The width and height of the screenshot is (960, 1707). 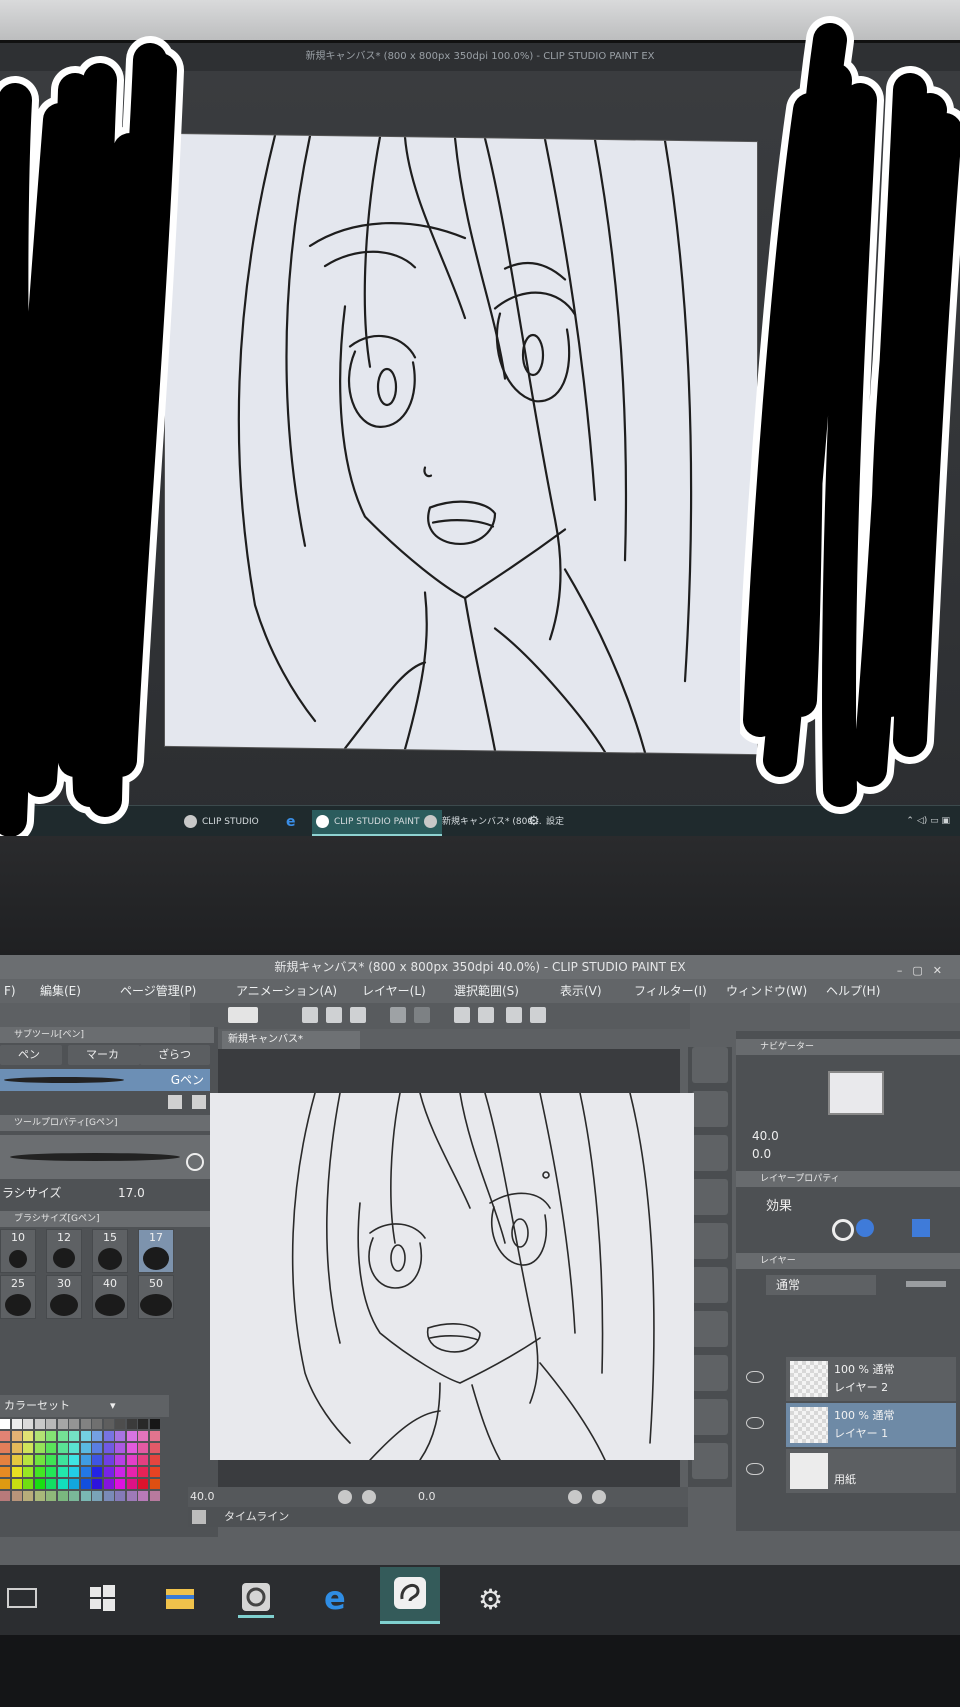 What do you see at coordinates (486, 1015) in the screenshot?
I see `fill-icon` at bounding box center [486, 1015].